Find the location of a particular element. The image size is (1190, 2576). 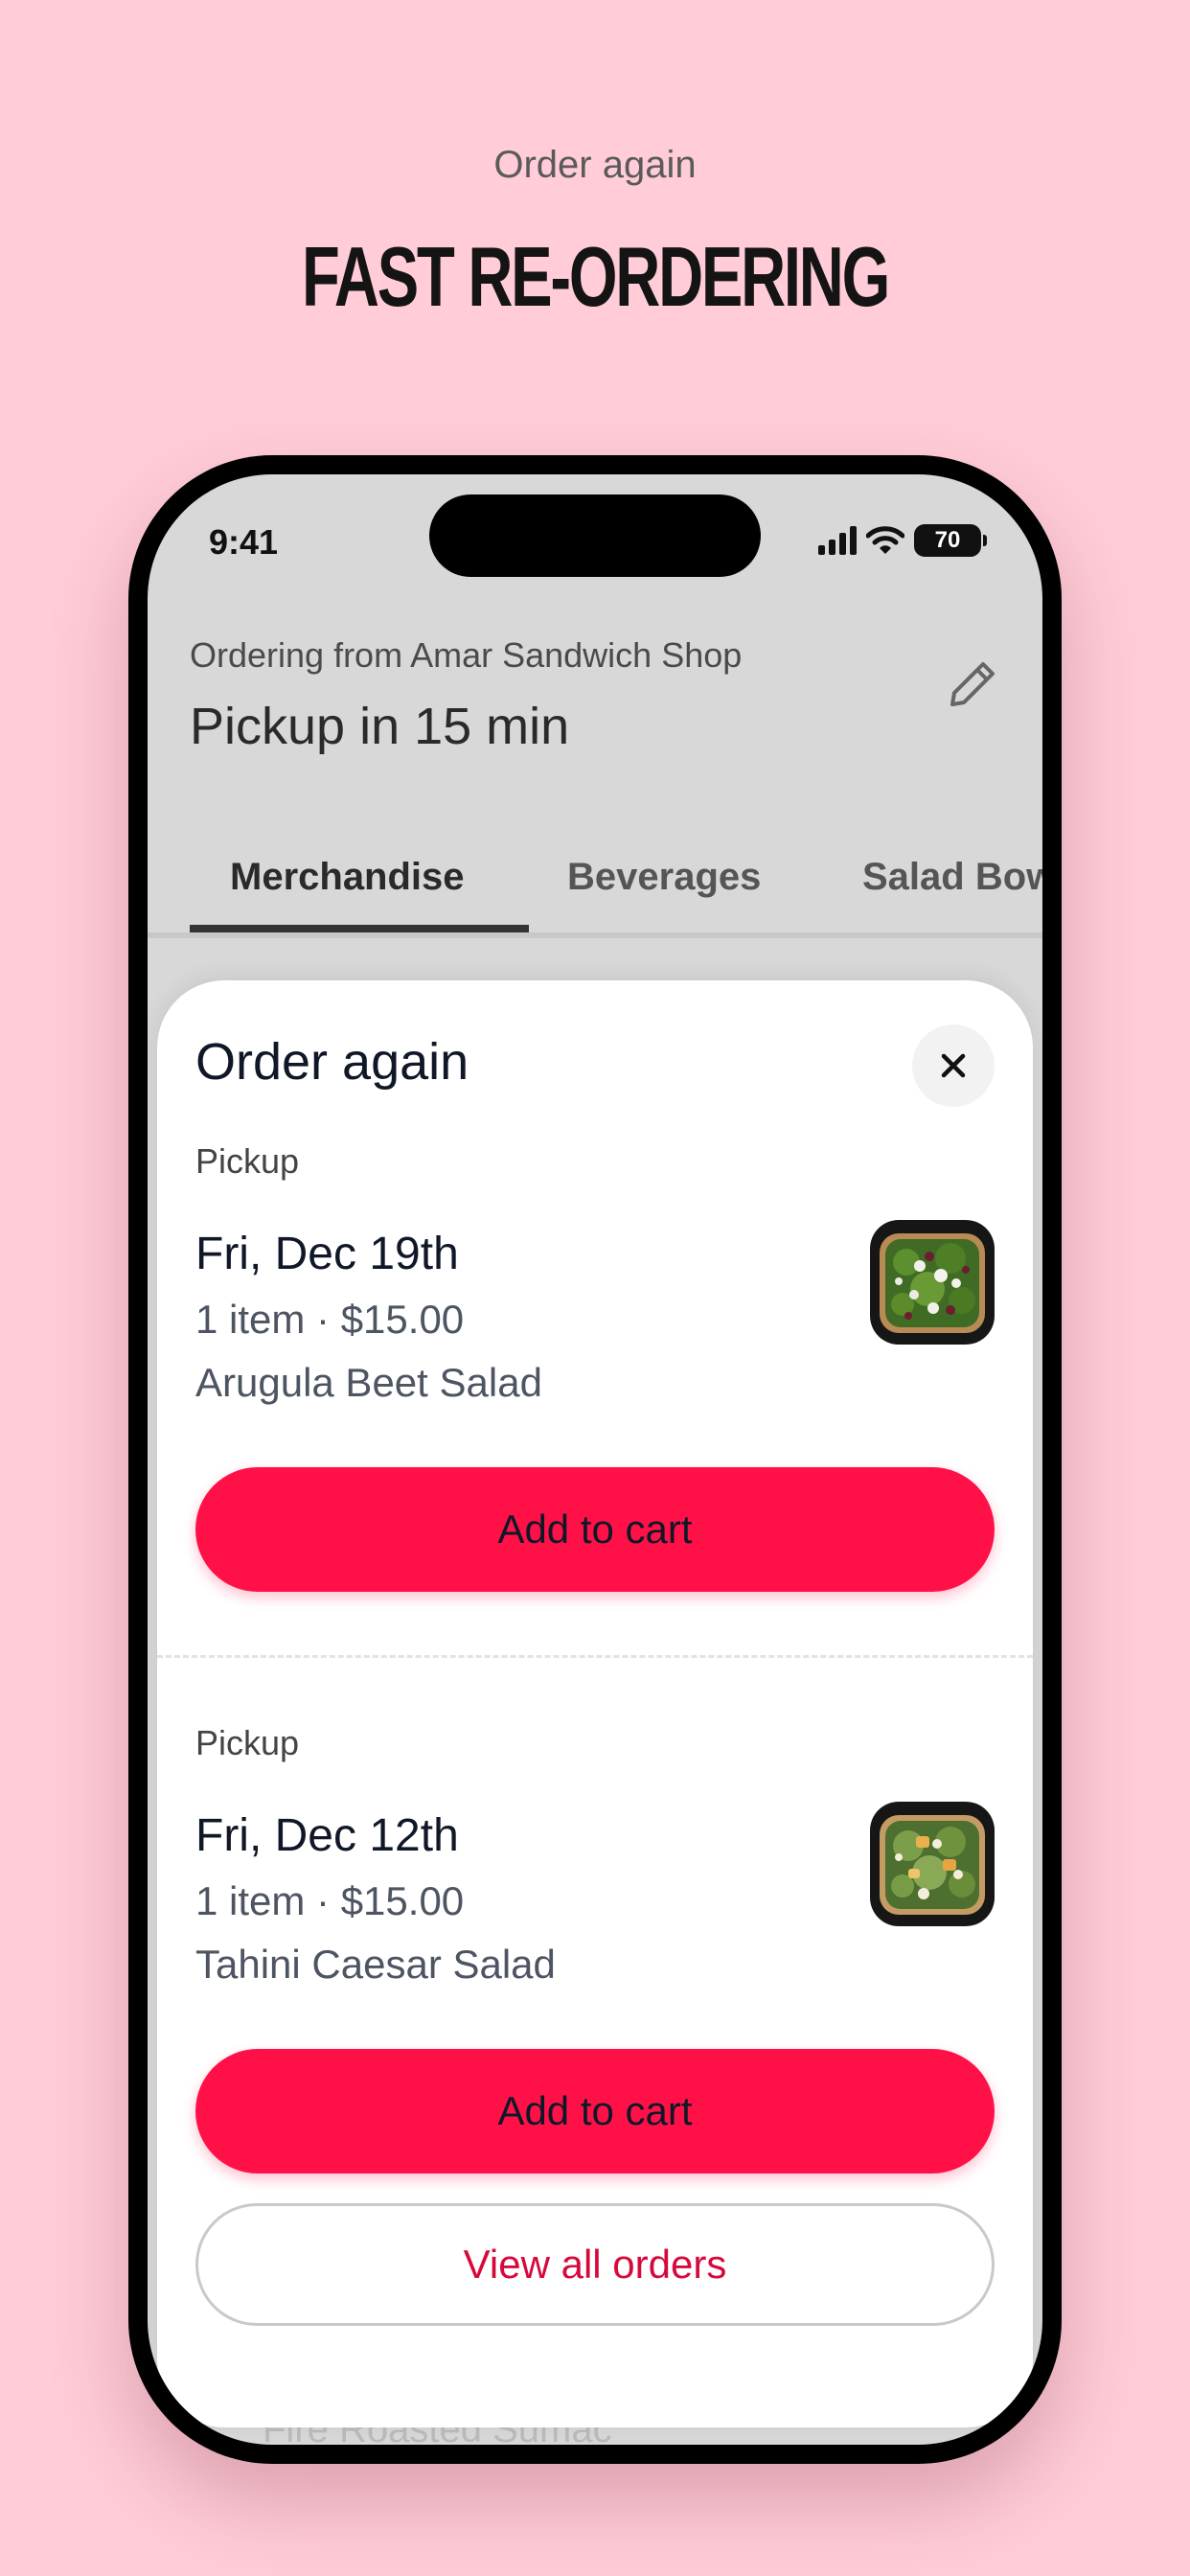

order-date: Fri, Dec 19th is located at coordinates (327, 1254).